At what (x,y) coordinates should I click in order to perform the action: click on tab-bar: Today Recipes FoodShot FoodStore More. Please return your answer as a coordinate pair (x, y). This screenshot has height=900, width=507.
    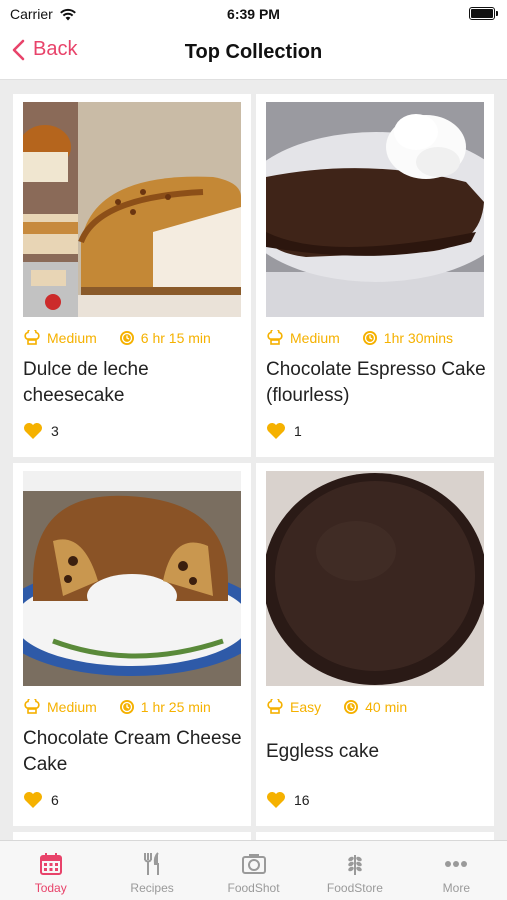
    Looking at the image, I should click on (253, 870).